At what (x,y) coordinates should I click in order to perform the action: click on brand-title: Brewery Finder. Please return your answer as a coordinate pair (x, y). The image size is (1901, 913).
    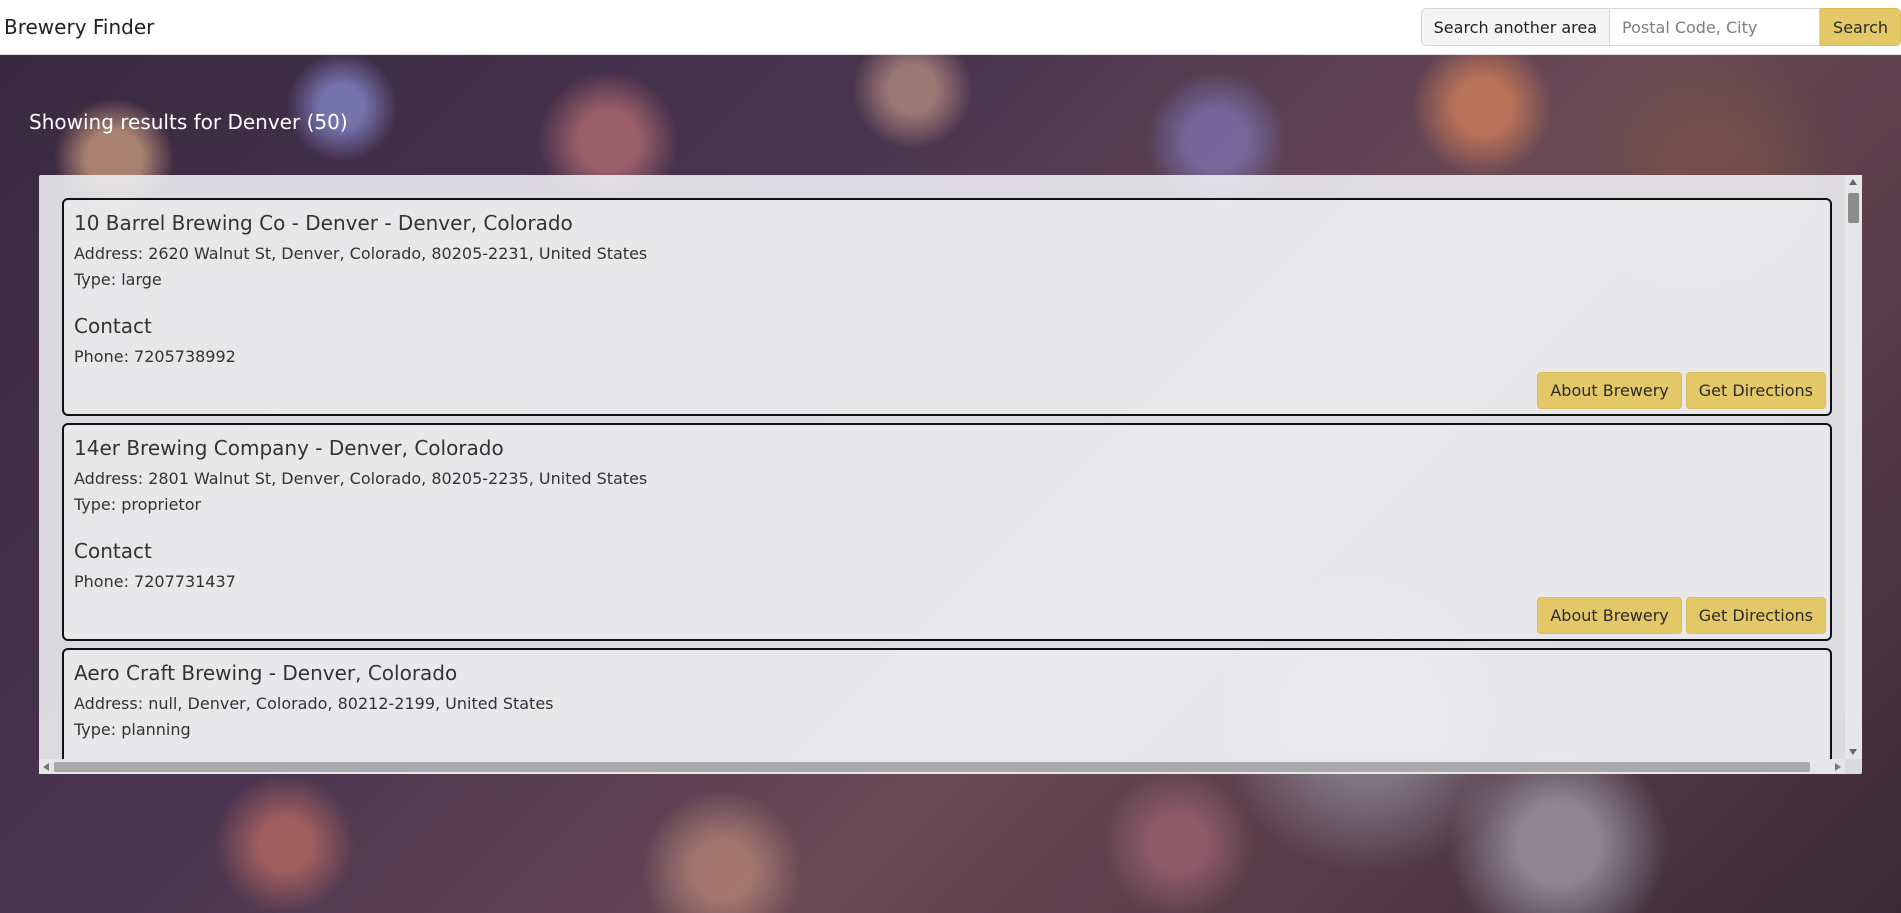
    Looking at the image, I should click on (77, 27).